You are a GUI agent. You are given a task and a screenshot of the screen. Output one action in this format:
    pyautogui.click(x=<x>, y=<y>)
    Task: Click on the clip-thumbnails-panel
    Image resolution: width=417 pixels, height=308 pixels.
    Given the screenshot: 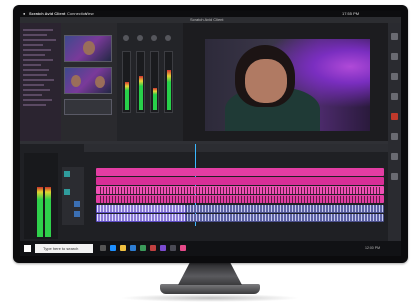 What is the action you would take?
    pyautogui.click(x=89, y=82)
    